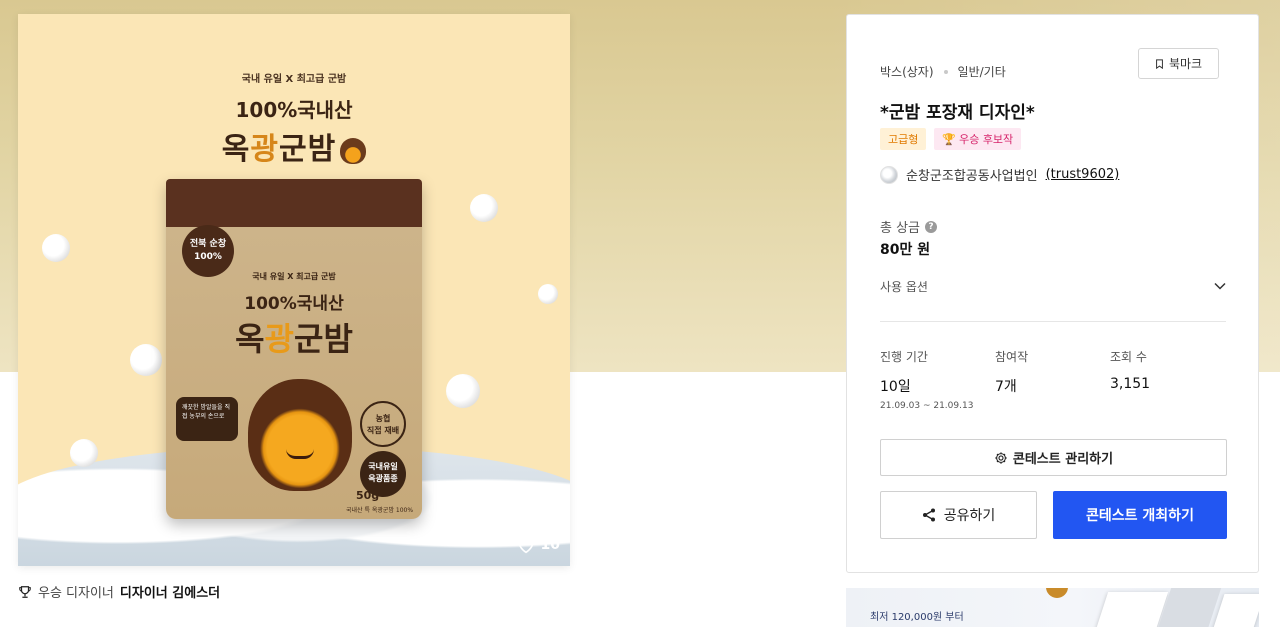  What do you see at coordinates (1128, 357) in the screenshot?
I see `stat-label: 조회 수` at bounding box center [1128, 357].